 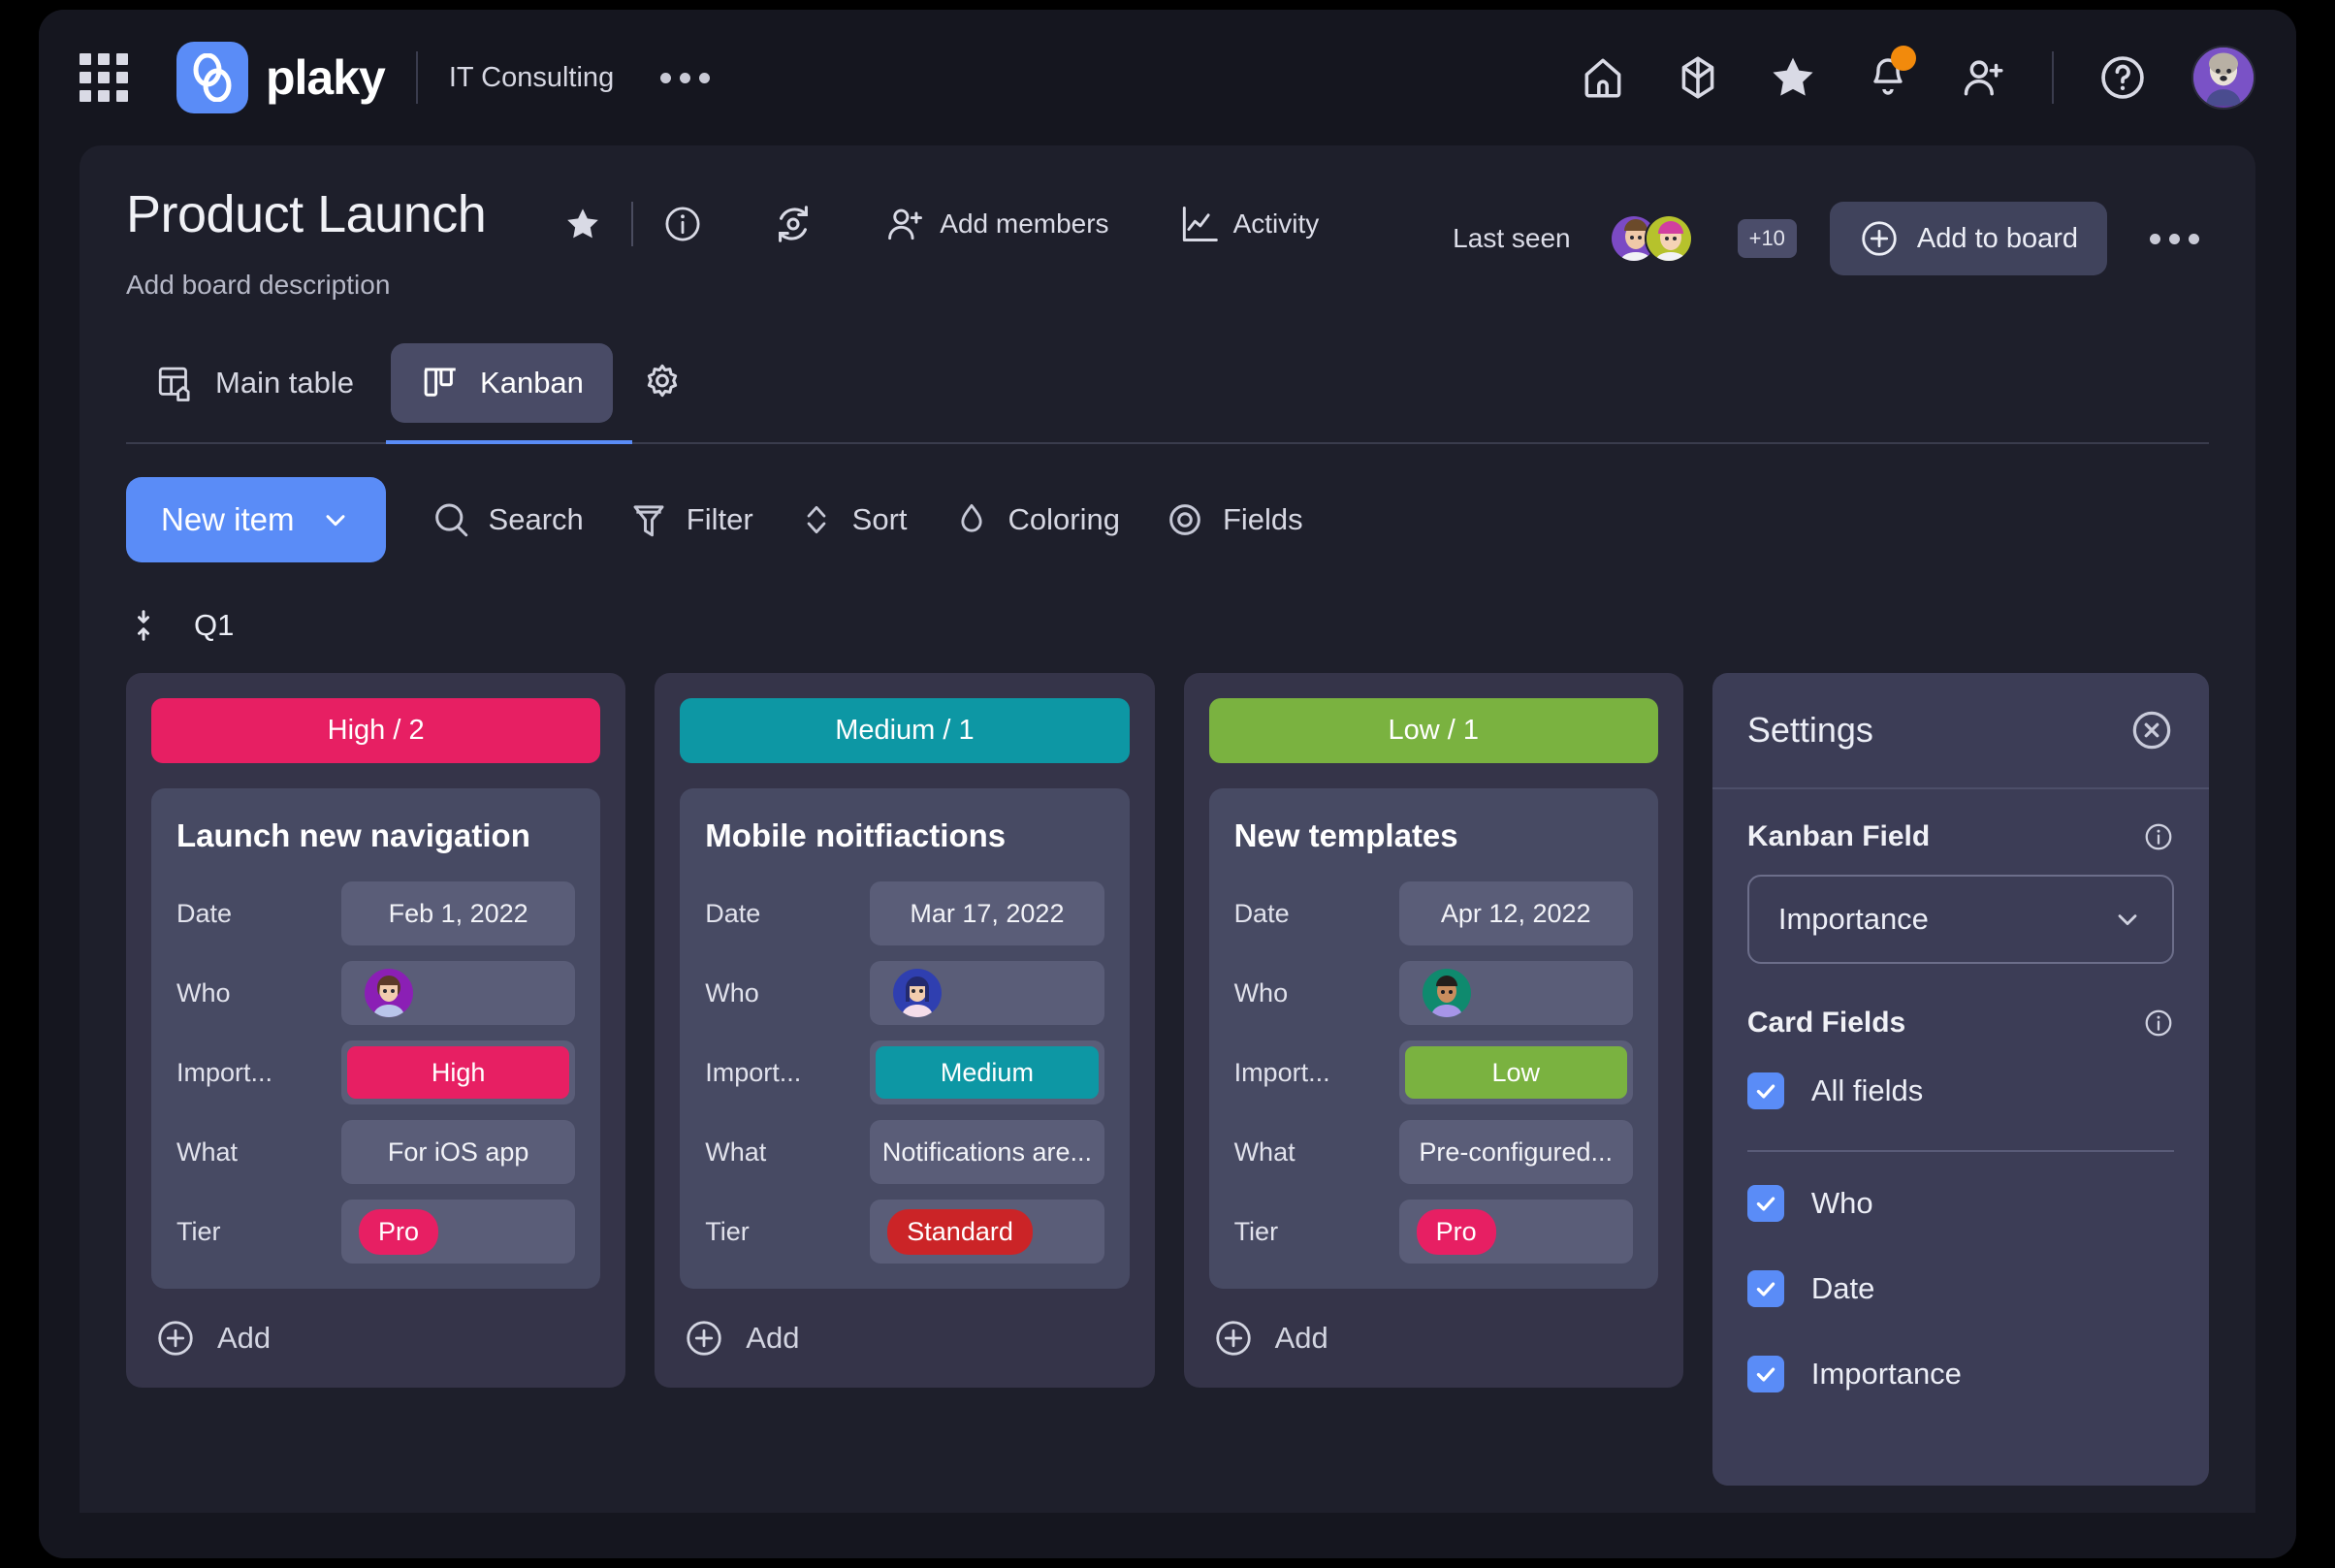 What do you see at coordinates (1961, 836) in the screenshot?
I see `kanban-field-section: Kanban Field` at bounding box center [1961, 836].